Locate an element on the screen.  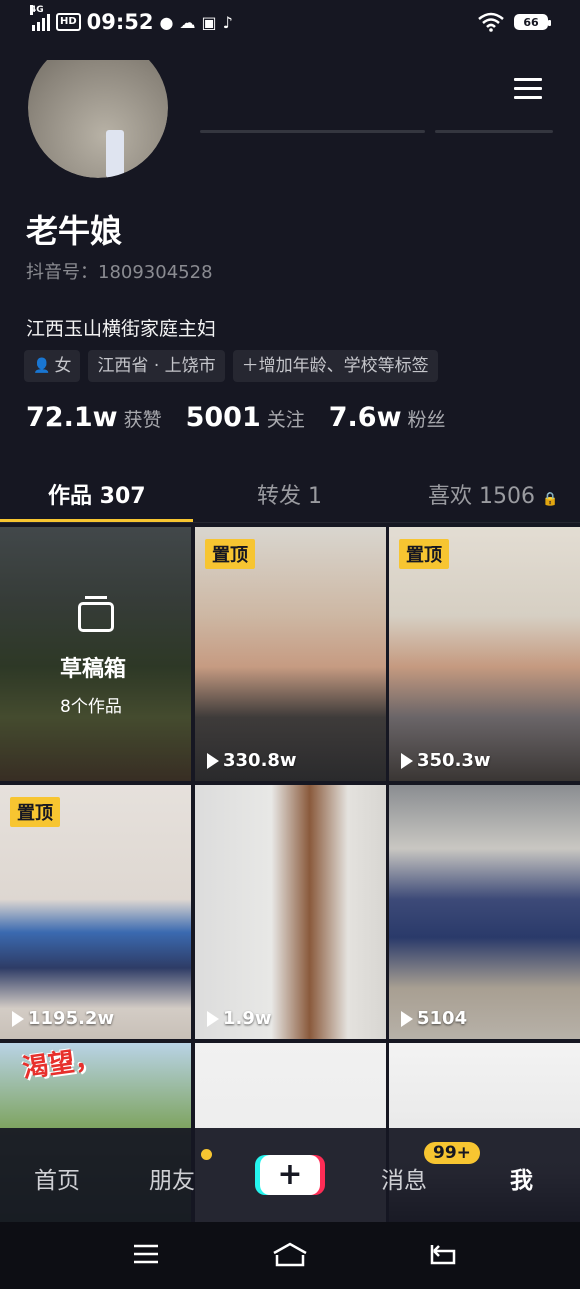
video-thumbnail: 5104 is located at coordinates (484, 912).